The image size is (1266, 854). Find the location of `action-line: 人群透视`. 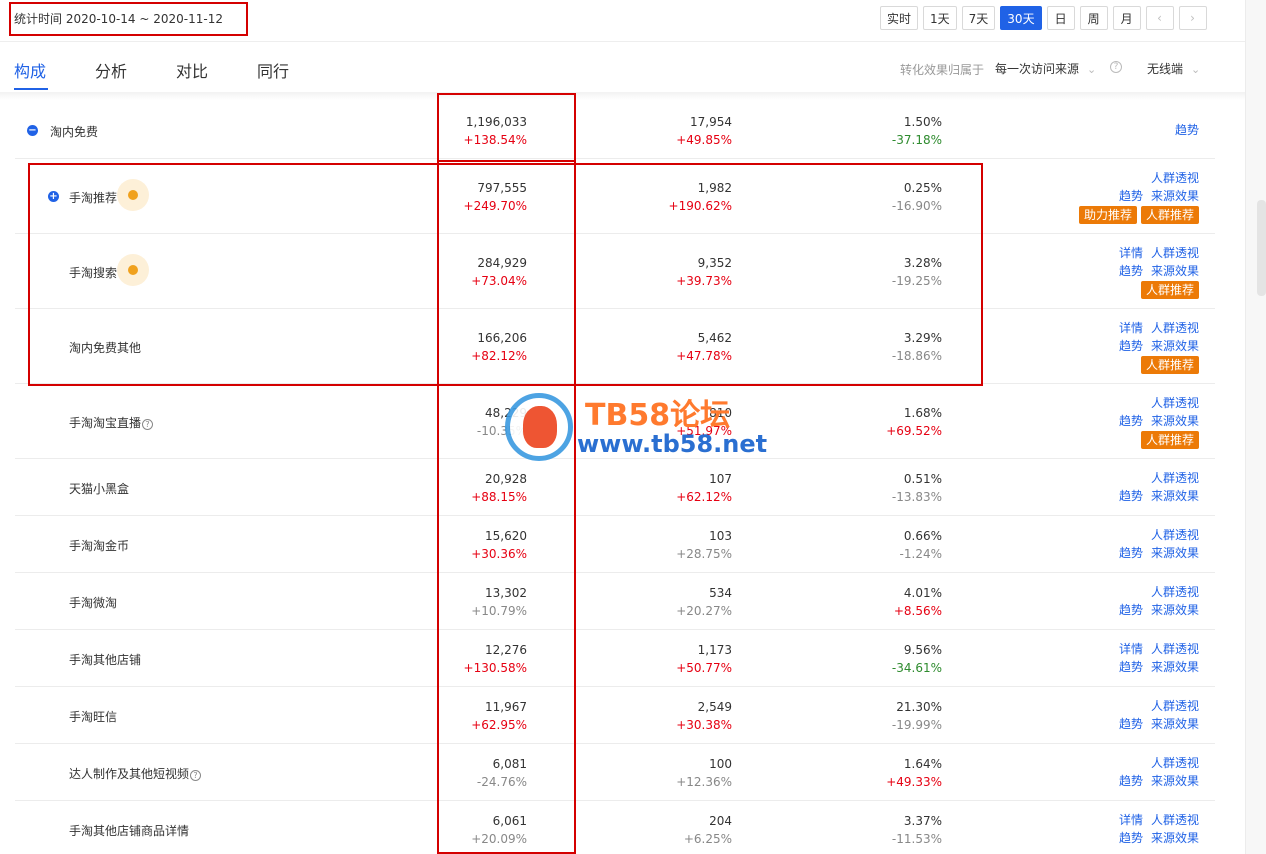

action-line: 人群透视 is located at coordinates (1099, 592).